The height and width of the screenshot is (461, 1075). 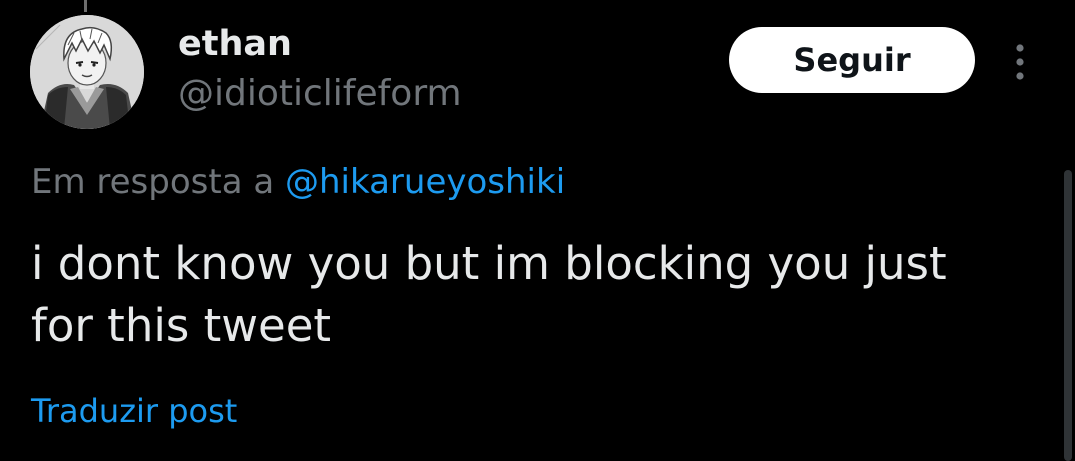 What do you see at coordinates (134, 411) in the screenshot?
I see `translate-post-link: Traduzir post` at bounding box center [134, 411].